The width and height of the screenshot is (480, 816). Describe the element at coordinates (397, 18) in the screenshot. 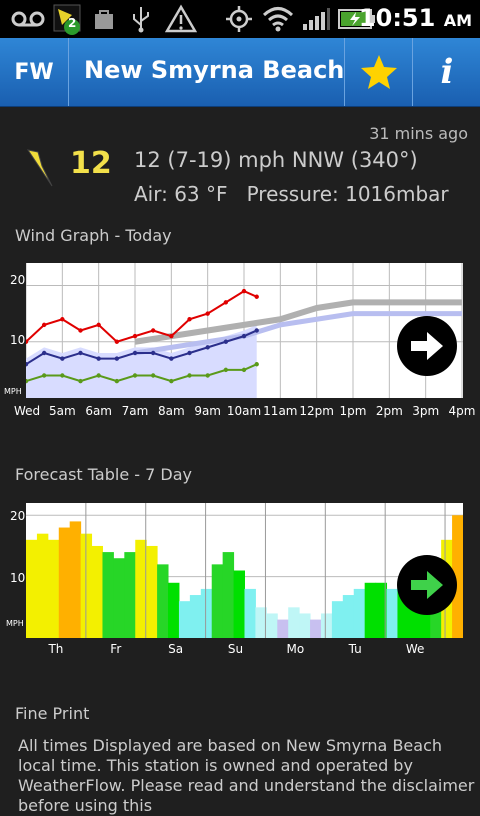

I see `clock-time: 10:51` at that location.